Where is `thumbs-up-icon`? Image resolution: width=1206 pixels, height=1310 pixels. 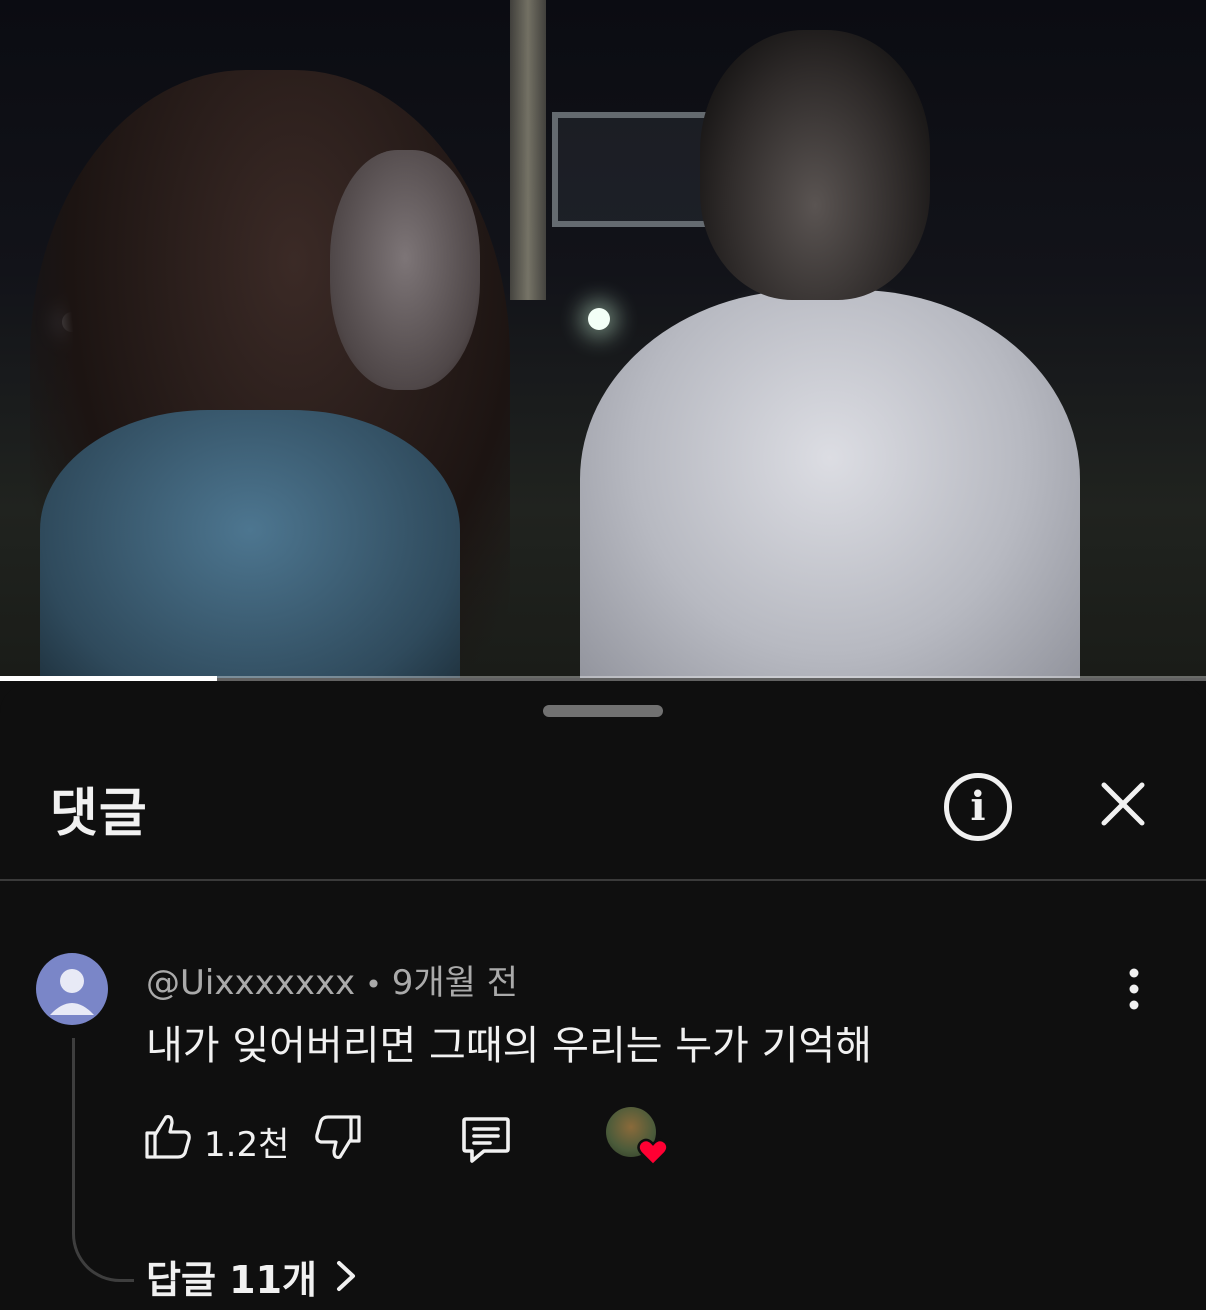
thumbs-up-icon is located at coordinates (168, 1137).